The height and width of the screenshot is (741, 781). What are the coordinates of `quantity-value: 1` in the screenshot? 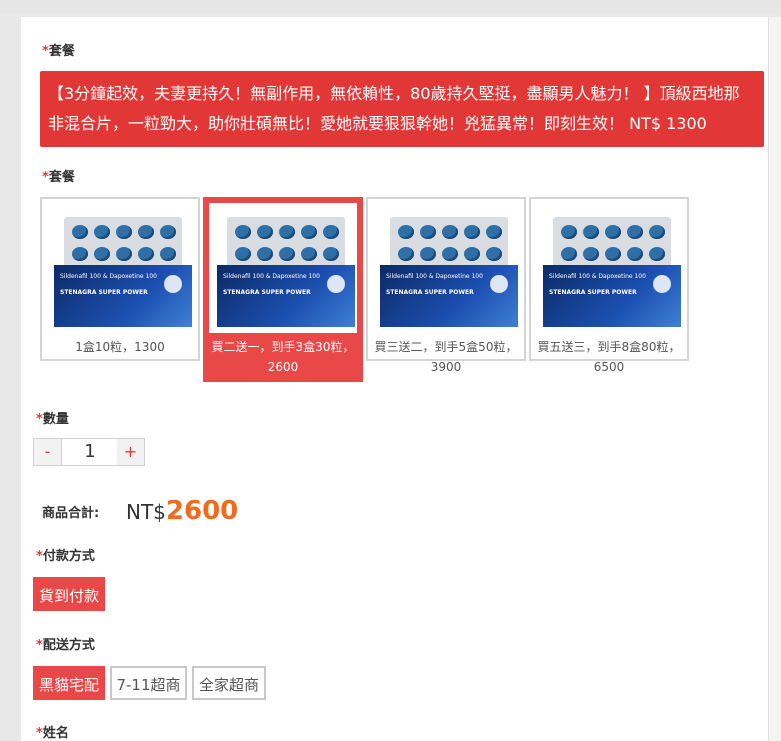 It's located at (90, 452).